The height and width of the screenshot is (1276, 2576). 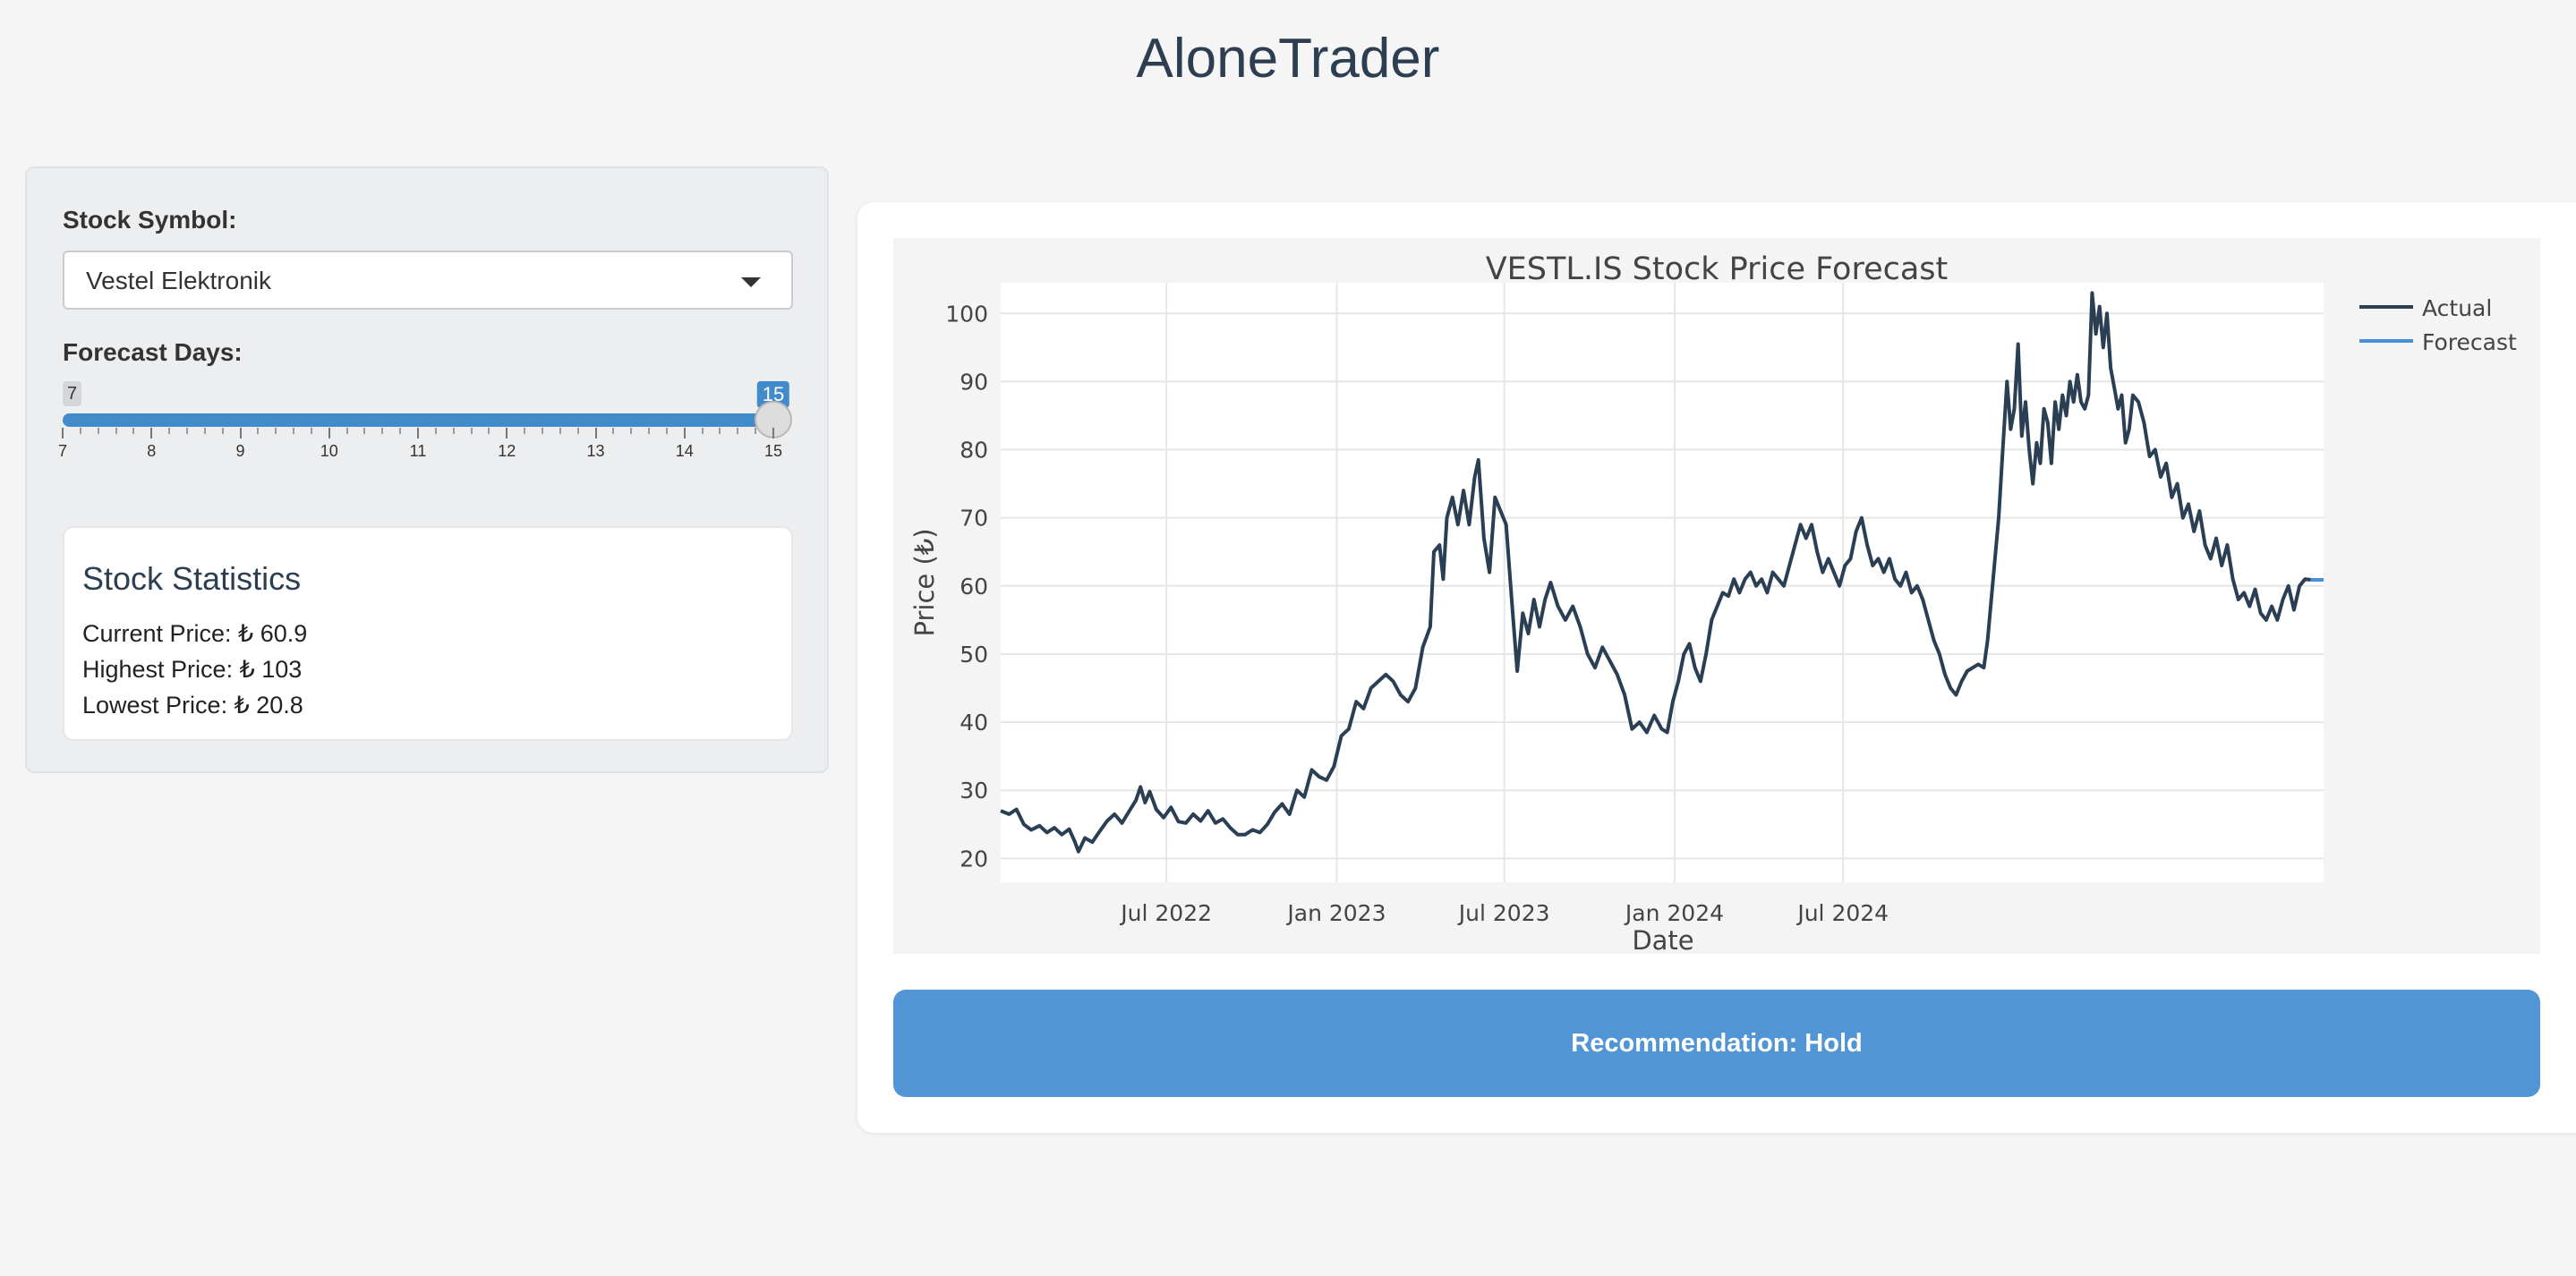 What do you see at coordinates (974, 723) in the screenshot?
I see `y-tick-label: 40` at bounding box center [974, 723].